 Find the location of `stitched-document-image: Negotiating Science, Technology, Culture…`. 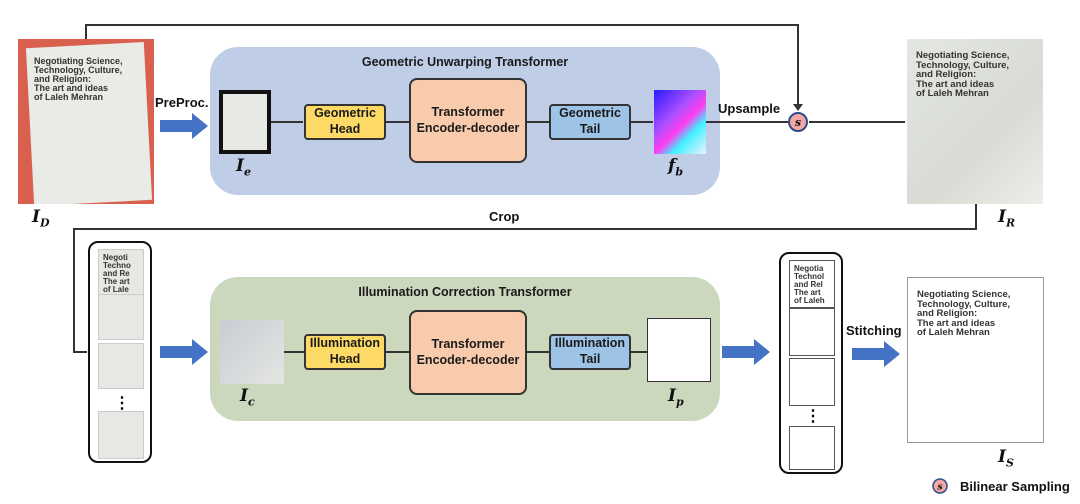

stitched-document-image: Negotiating Science, Technology, Culture… is located at coordinates (975, 360).